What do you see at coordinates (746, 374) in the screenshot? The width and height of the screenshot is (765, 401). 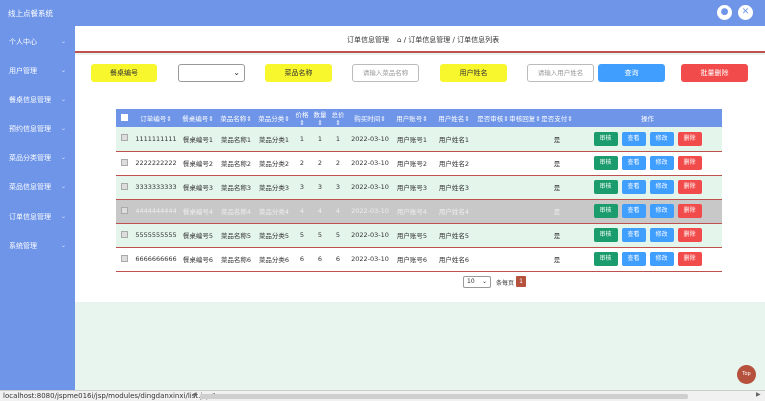 I see `back-to-top-button: Top` at bounding box center [746, 374].